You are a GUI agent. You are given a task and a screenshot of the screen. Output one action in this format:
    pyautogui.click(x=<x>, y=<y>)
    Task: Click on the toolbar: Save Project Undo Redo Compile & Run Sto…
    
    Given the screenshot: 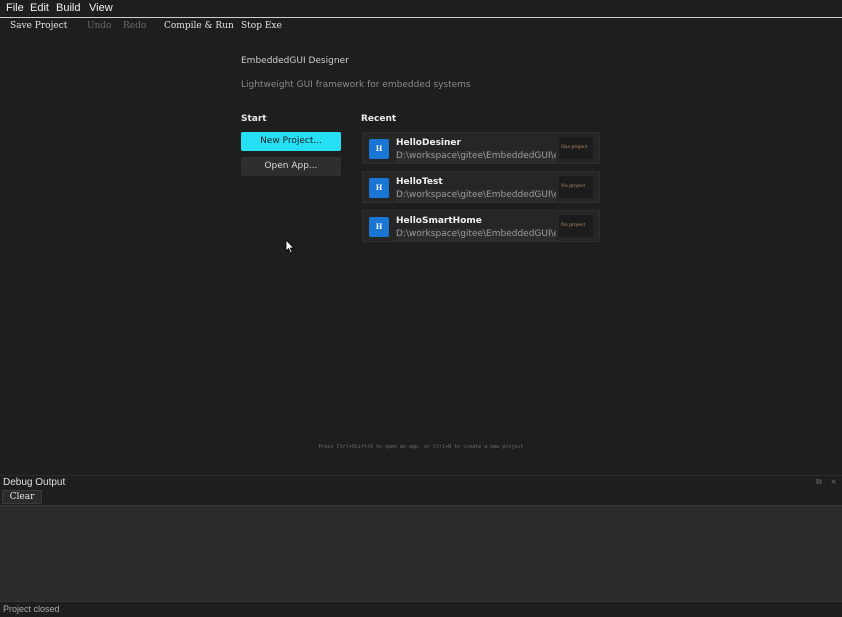 What is the action you would take?
    pyautogui.click(x=421, y=27)
    